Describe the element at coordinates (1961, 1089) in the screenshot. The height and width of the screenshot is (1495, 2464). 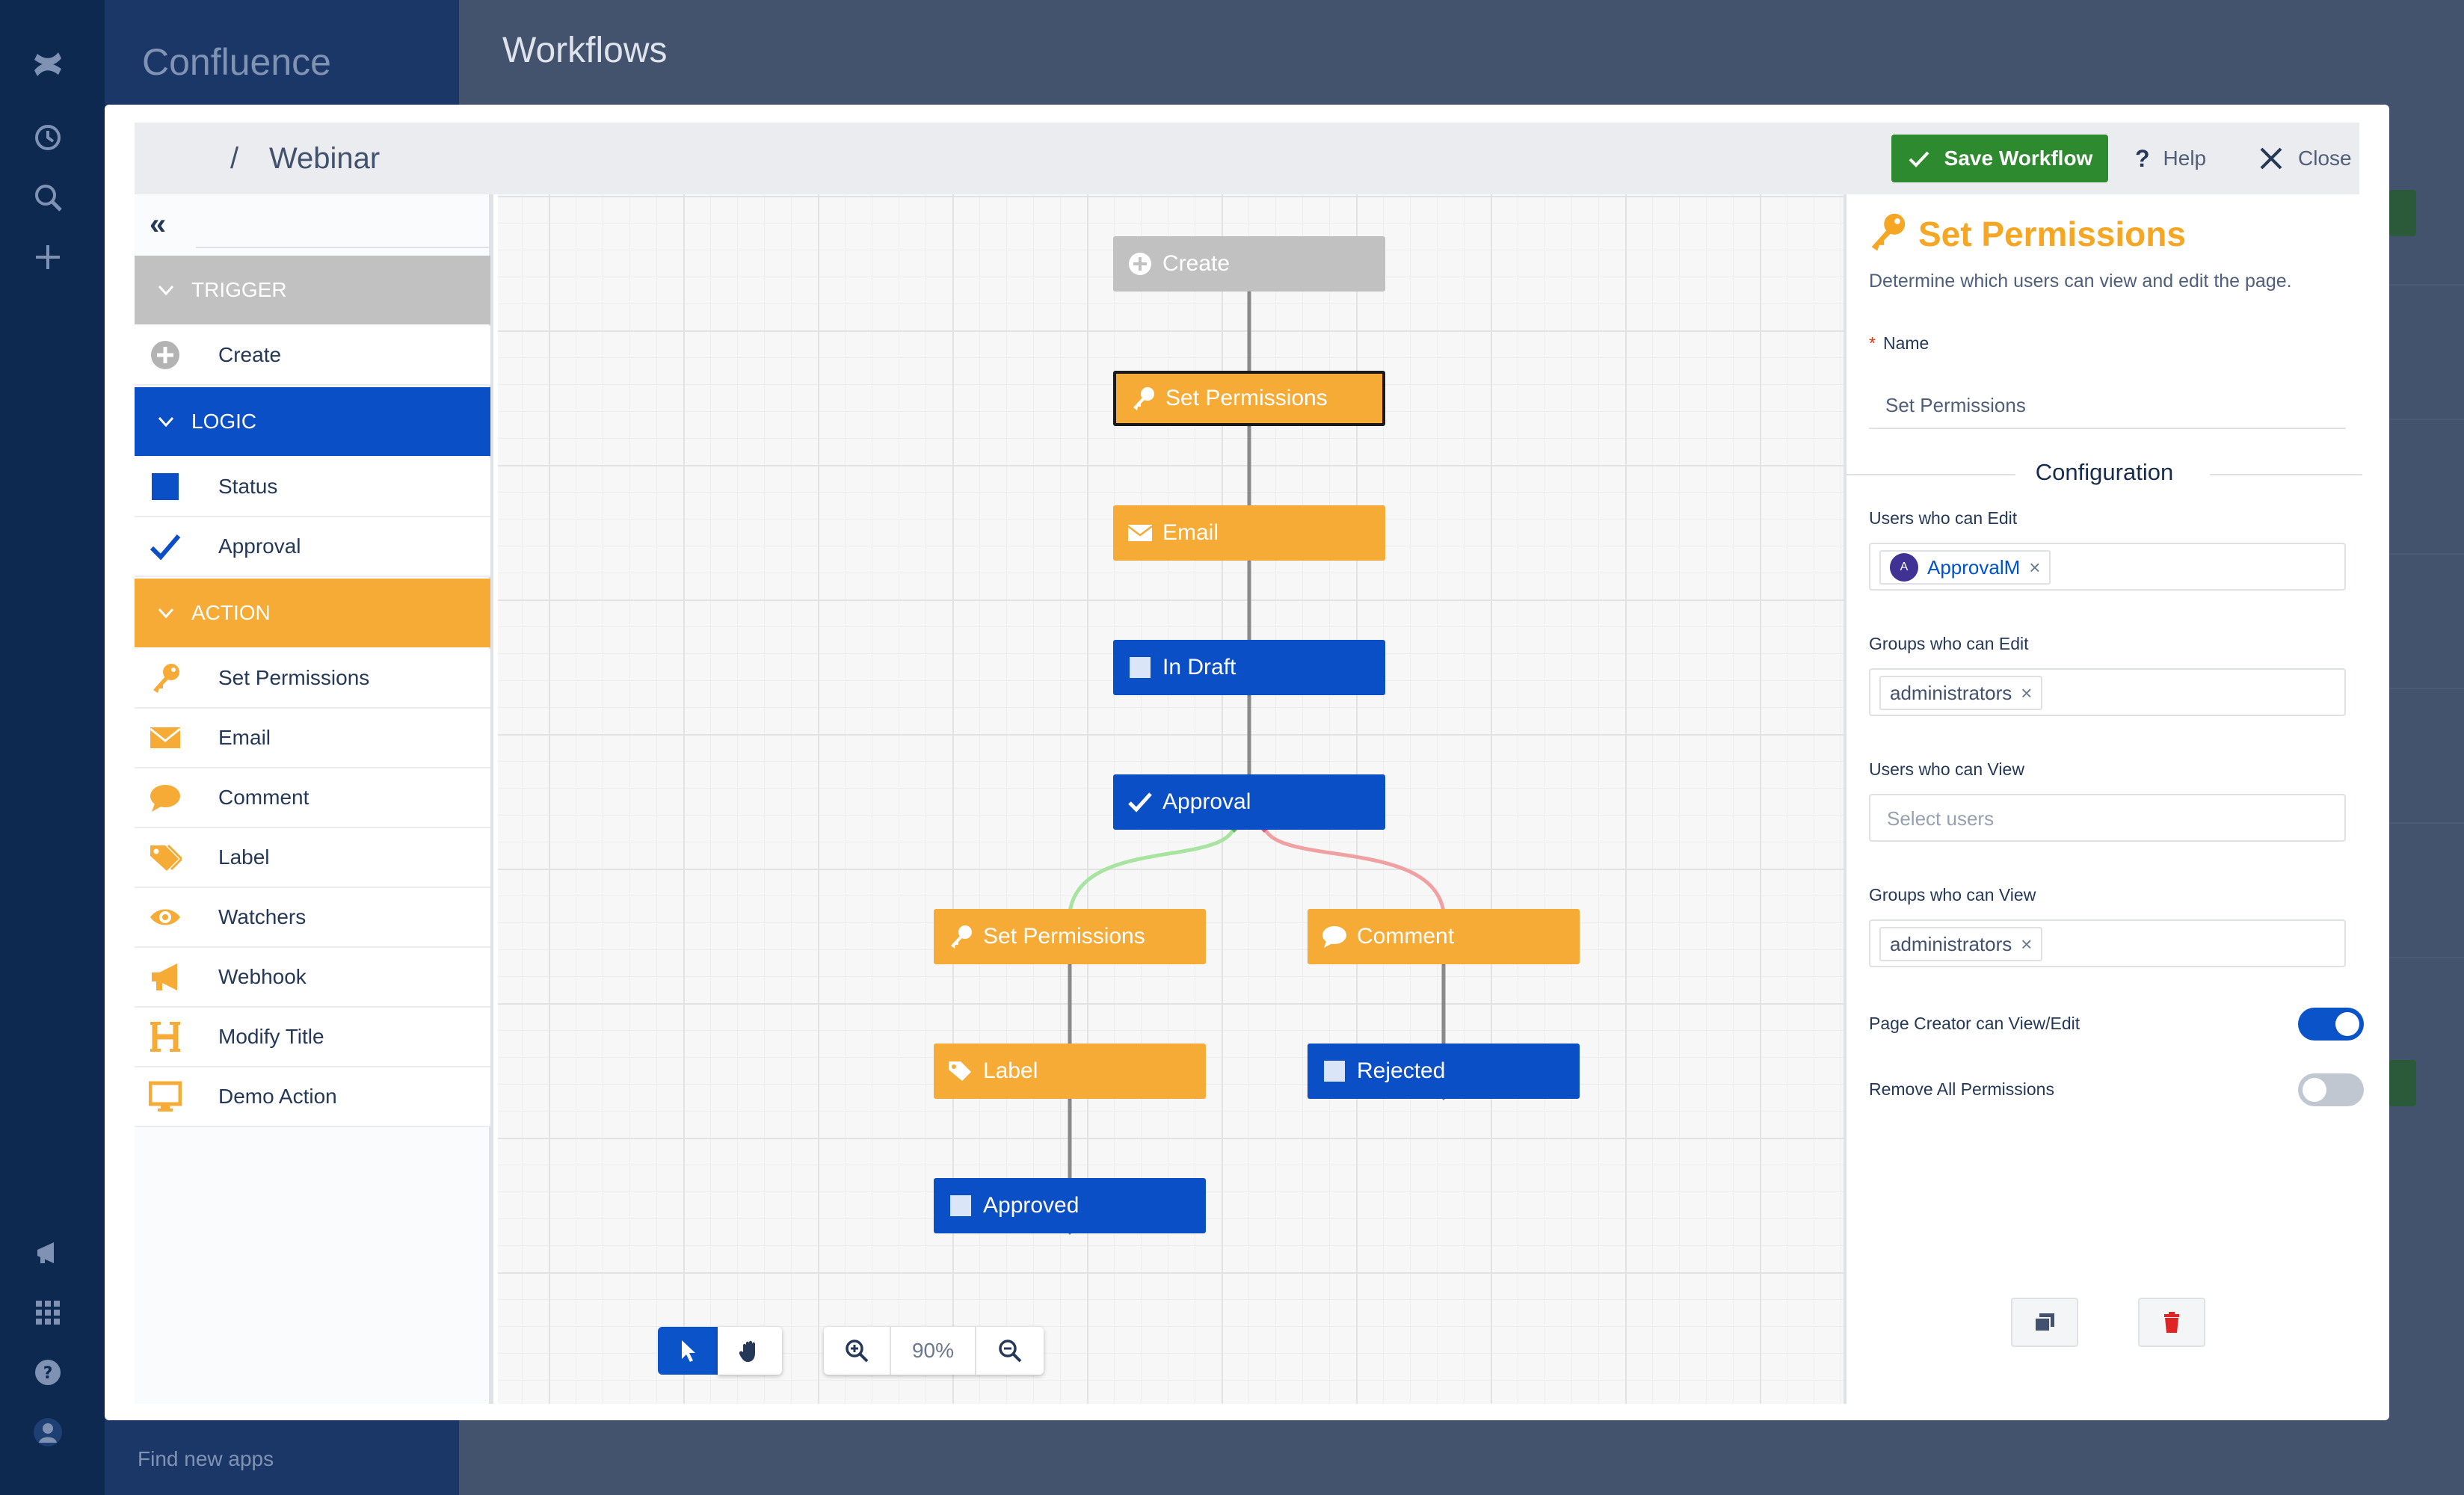
I see `remove-all-toggle-label: Remove All Permissions` at that location.